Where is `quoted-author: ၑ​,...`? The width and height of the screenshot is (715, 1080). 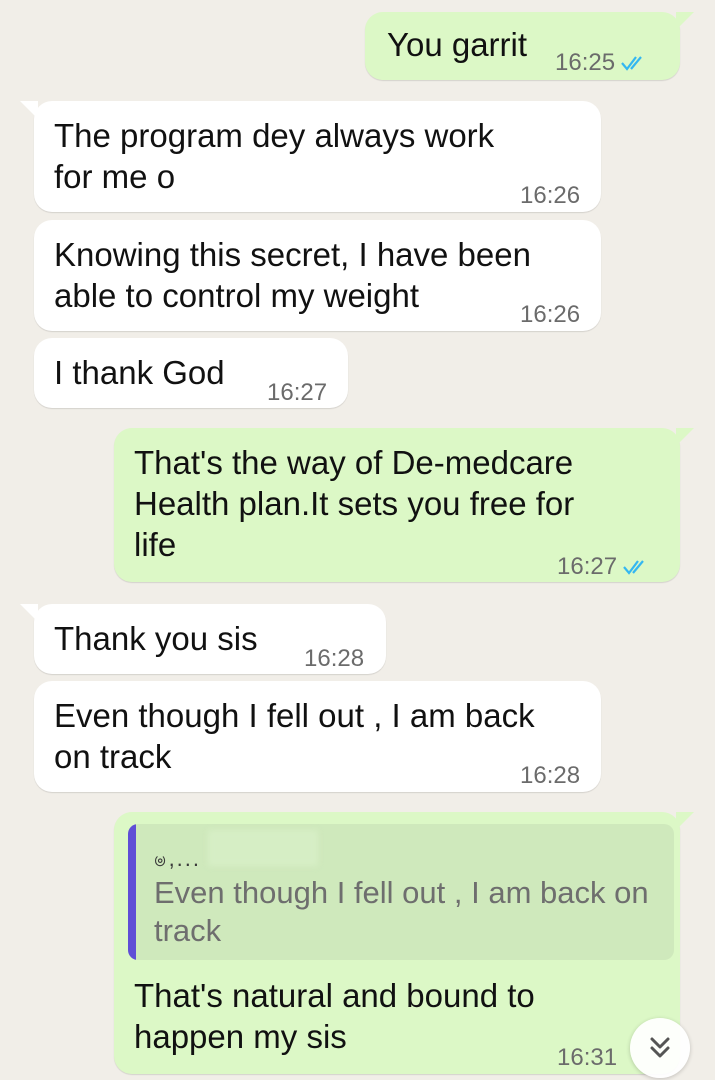 quoted-author: ၑ​,... is located at coordinates (178, 858).